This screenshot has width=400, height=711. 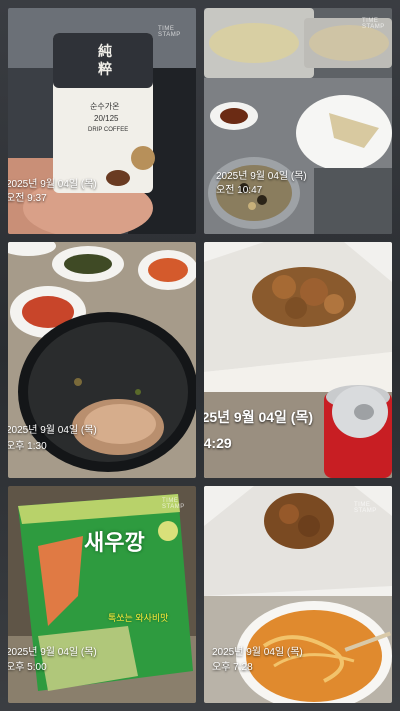 I want to click on photo-tile-ramen: TIME STAMP 2025년 9월 04일 (목) 오후 7:28, so click(x=298, y=594).